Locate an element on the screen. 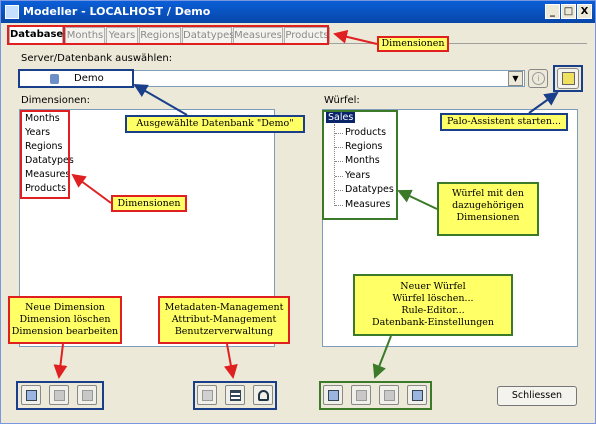 This screenshot has height=425, width=596. annotation-dimension-buttons is located at coordinates (60, 395).